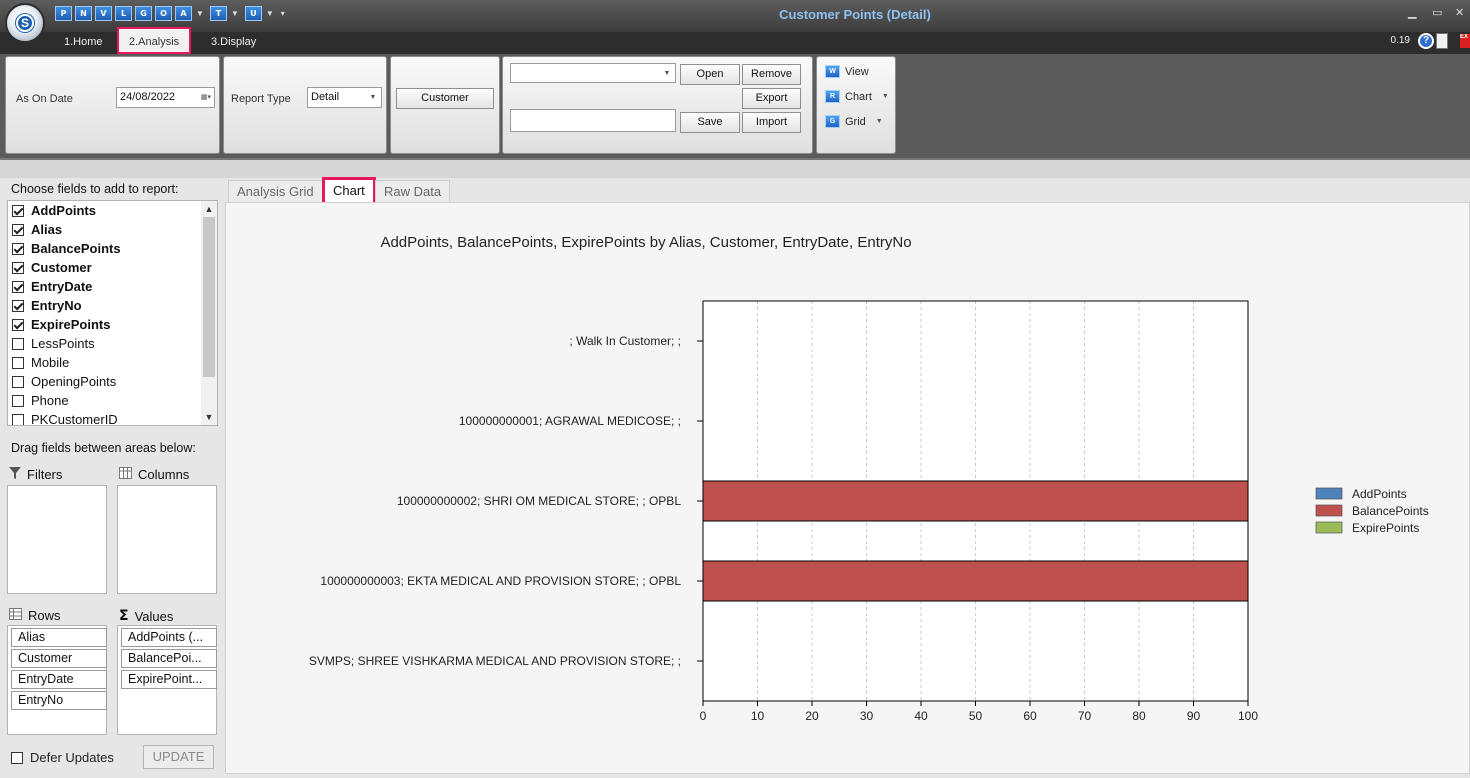 Image resolution: width=1470 pixels, height=778 pixels. I want to click on rows-area: Alias Customer EntryDate EntryNo, so click(57, 680).